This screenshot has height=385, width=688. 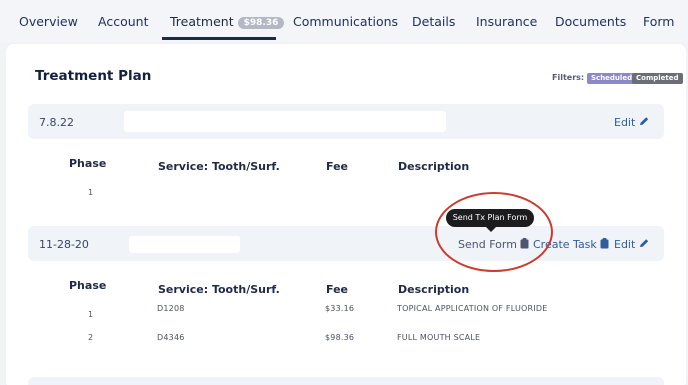 I want to click on next-plan-bar, so click(x=346, y=381).